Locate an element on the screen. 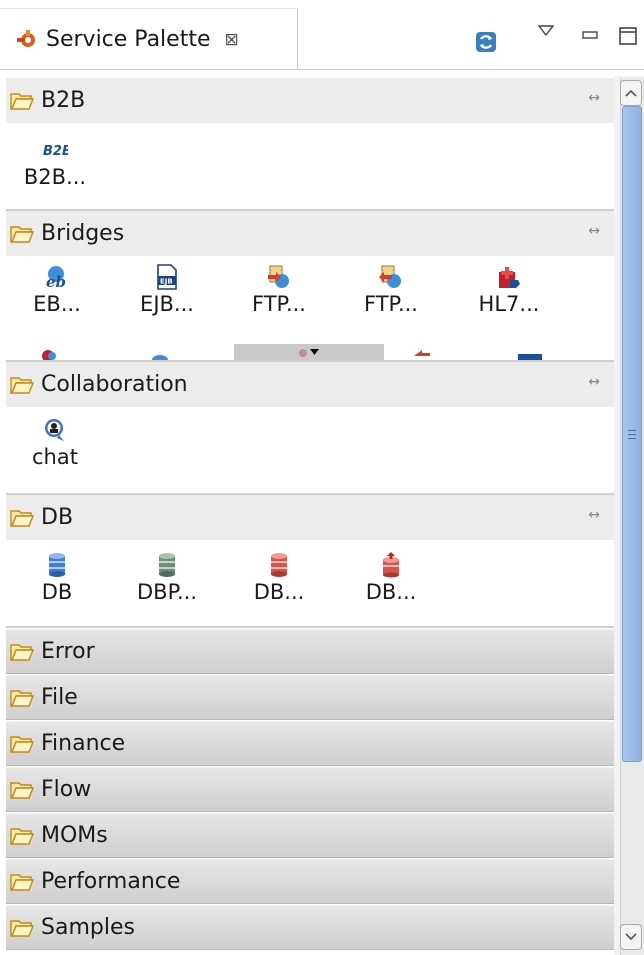  drawer-label: Collaboration is located at coordinates (114, 384).